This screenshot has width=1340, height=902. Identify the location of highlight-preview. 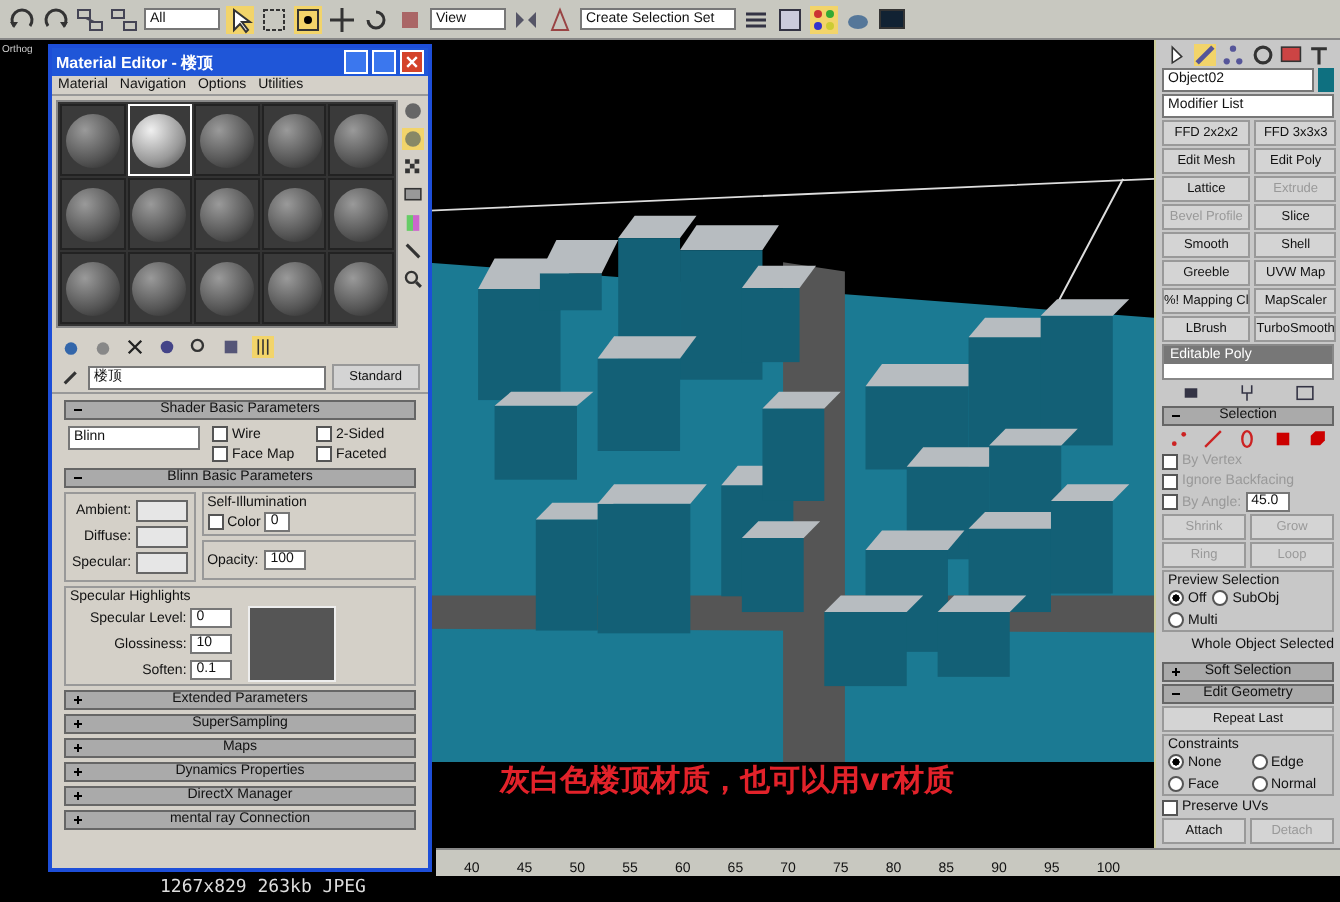
(292, 644).